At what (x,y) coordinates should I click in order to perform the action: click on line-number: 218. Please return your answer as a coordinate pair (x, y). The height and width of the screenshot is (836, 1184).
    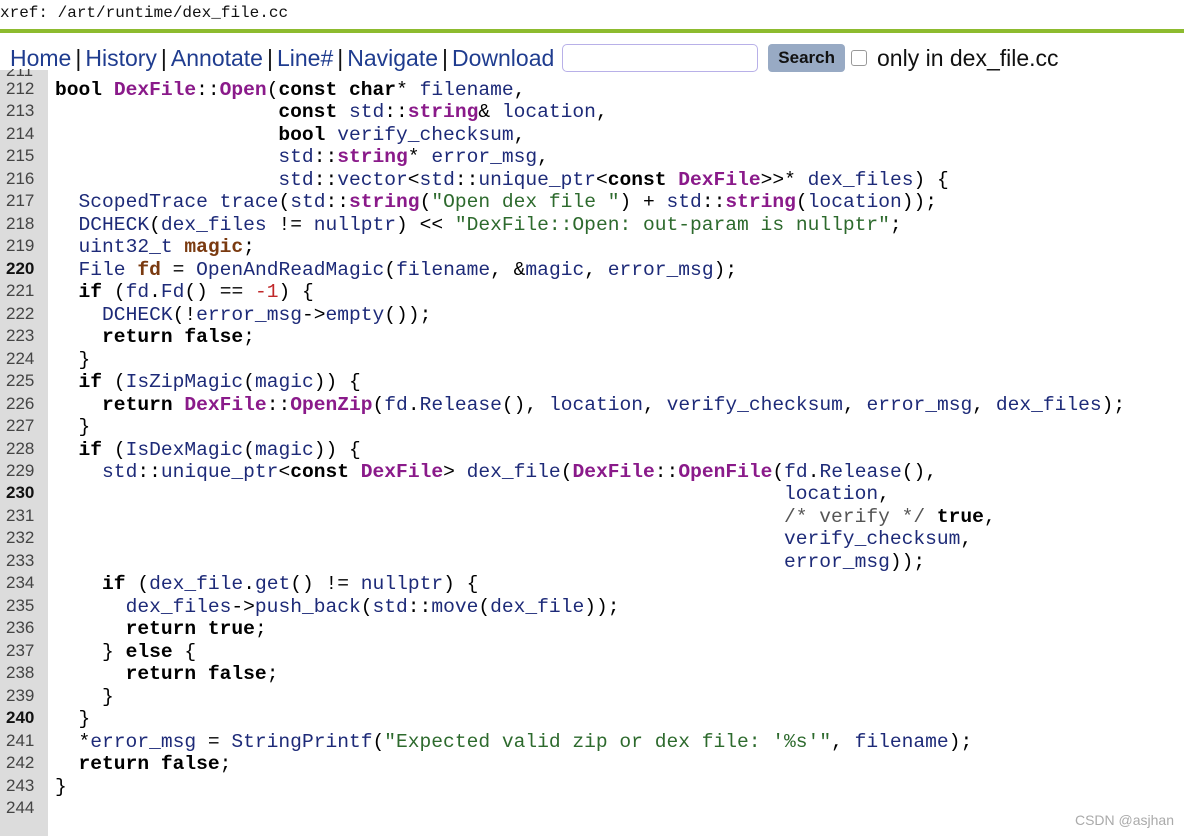
    Looking at the image, I should click on (25, 224).